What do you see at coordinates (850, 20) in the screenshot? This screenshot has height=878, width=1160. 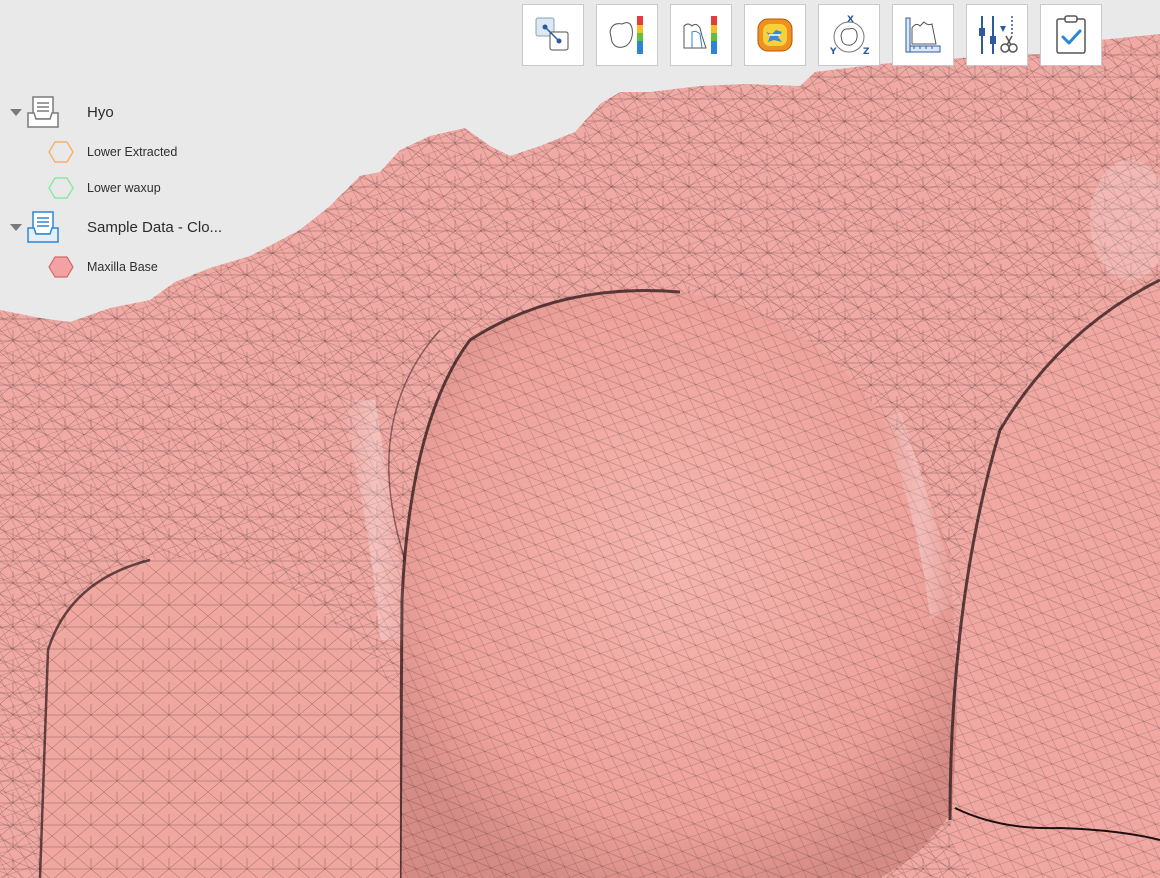 I see `svg-text: X` at bounding box center [850, 20].